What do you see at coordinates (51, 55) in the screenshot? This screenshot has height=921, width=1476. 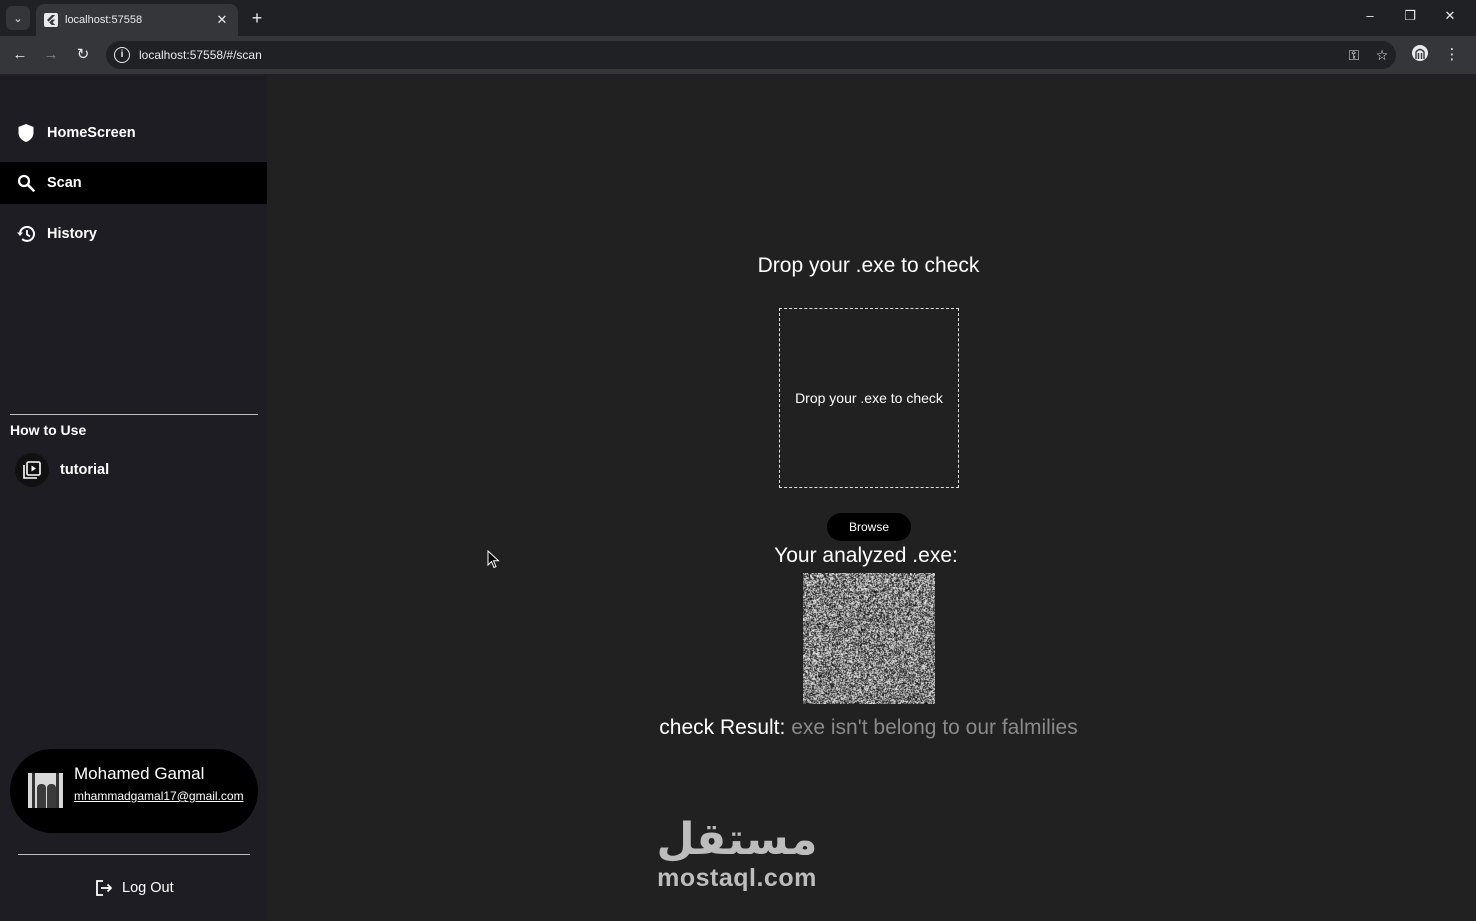 I see `forward-button: →` at bounding box center [51, 55].